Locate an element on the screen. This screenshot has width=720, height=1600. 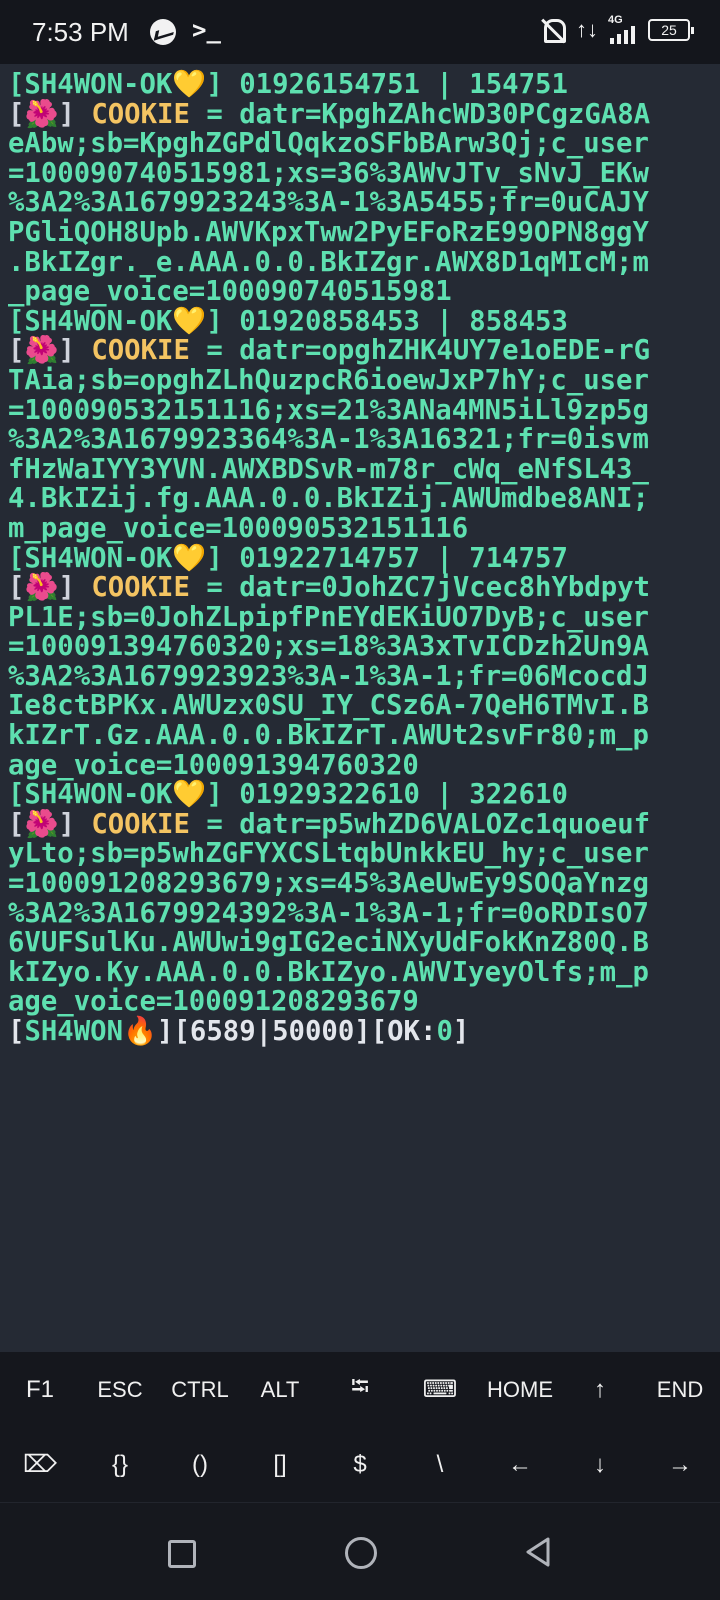
terminal-text-segment: fHzWaIYY3YVN.AWXBDSvR-m78r_cWq_eNfSL43_ is located at coordinates (328, 469).